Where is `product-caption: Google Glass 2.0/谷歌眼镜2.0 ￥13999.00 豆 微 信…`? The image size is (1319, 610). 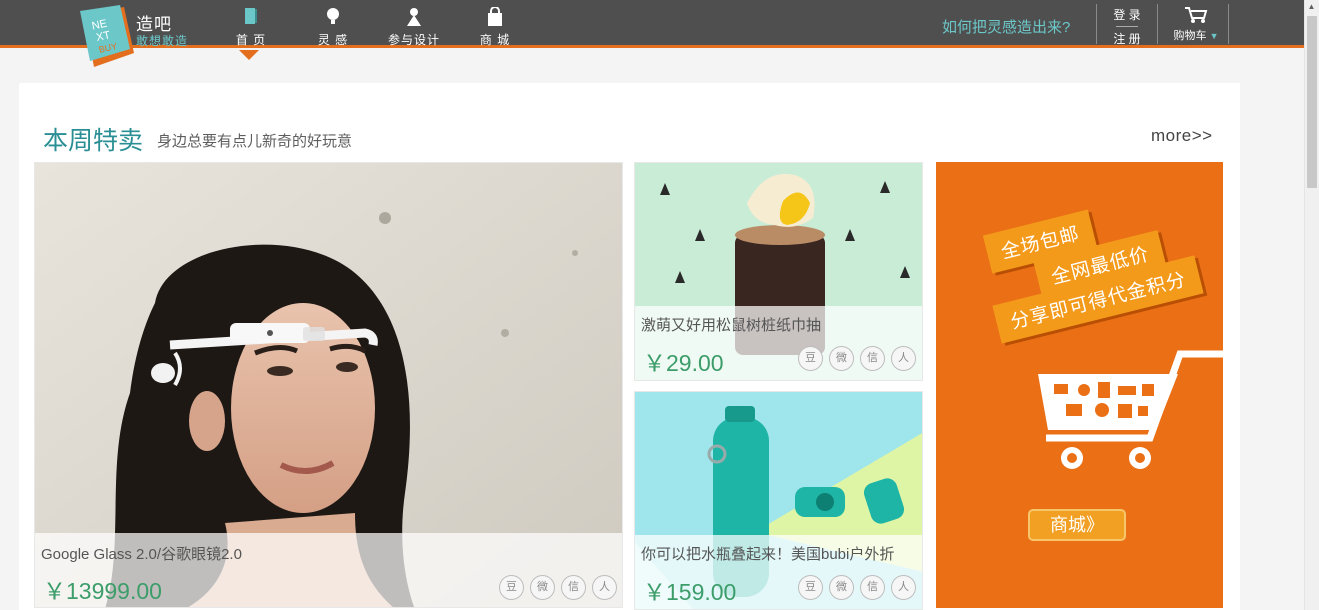
product-caption: Google Glass 2.0/谷歌眼镜2.0 ￥13999.00 豆 微 信… is located at coordinates (328, 570).